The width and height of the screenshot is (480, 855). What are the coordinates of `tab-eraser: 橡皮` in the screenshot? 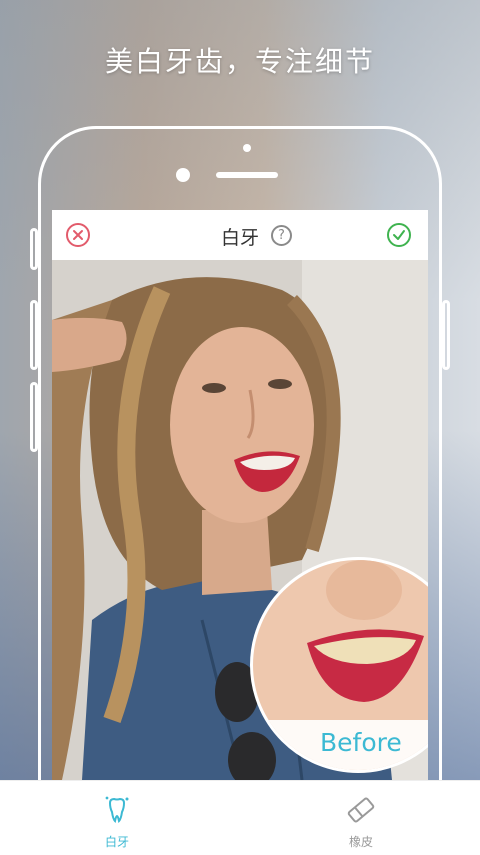 It's located at (361, 822).